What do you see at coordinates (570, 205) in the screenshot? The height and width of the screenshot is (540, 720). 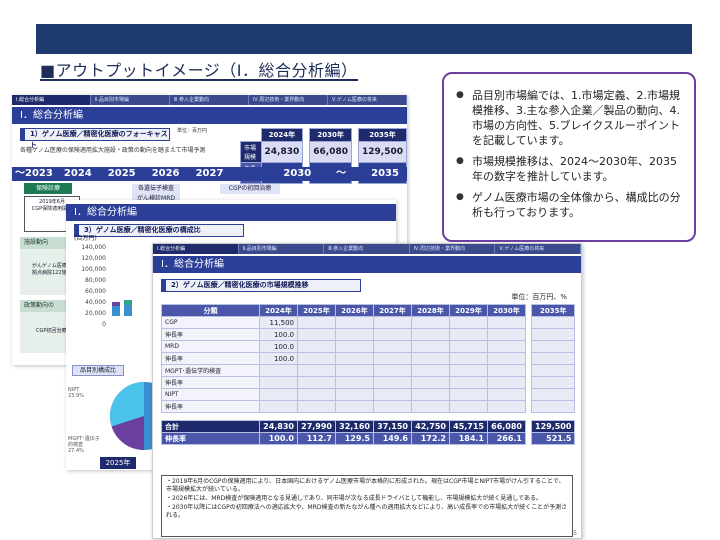 I see `callout-item: ゲノム医療市場の全体像から、構成比の分析も行っております。` at bounding box center [570, 205].